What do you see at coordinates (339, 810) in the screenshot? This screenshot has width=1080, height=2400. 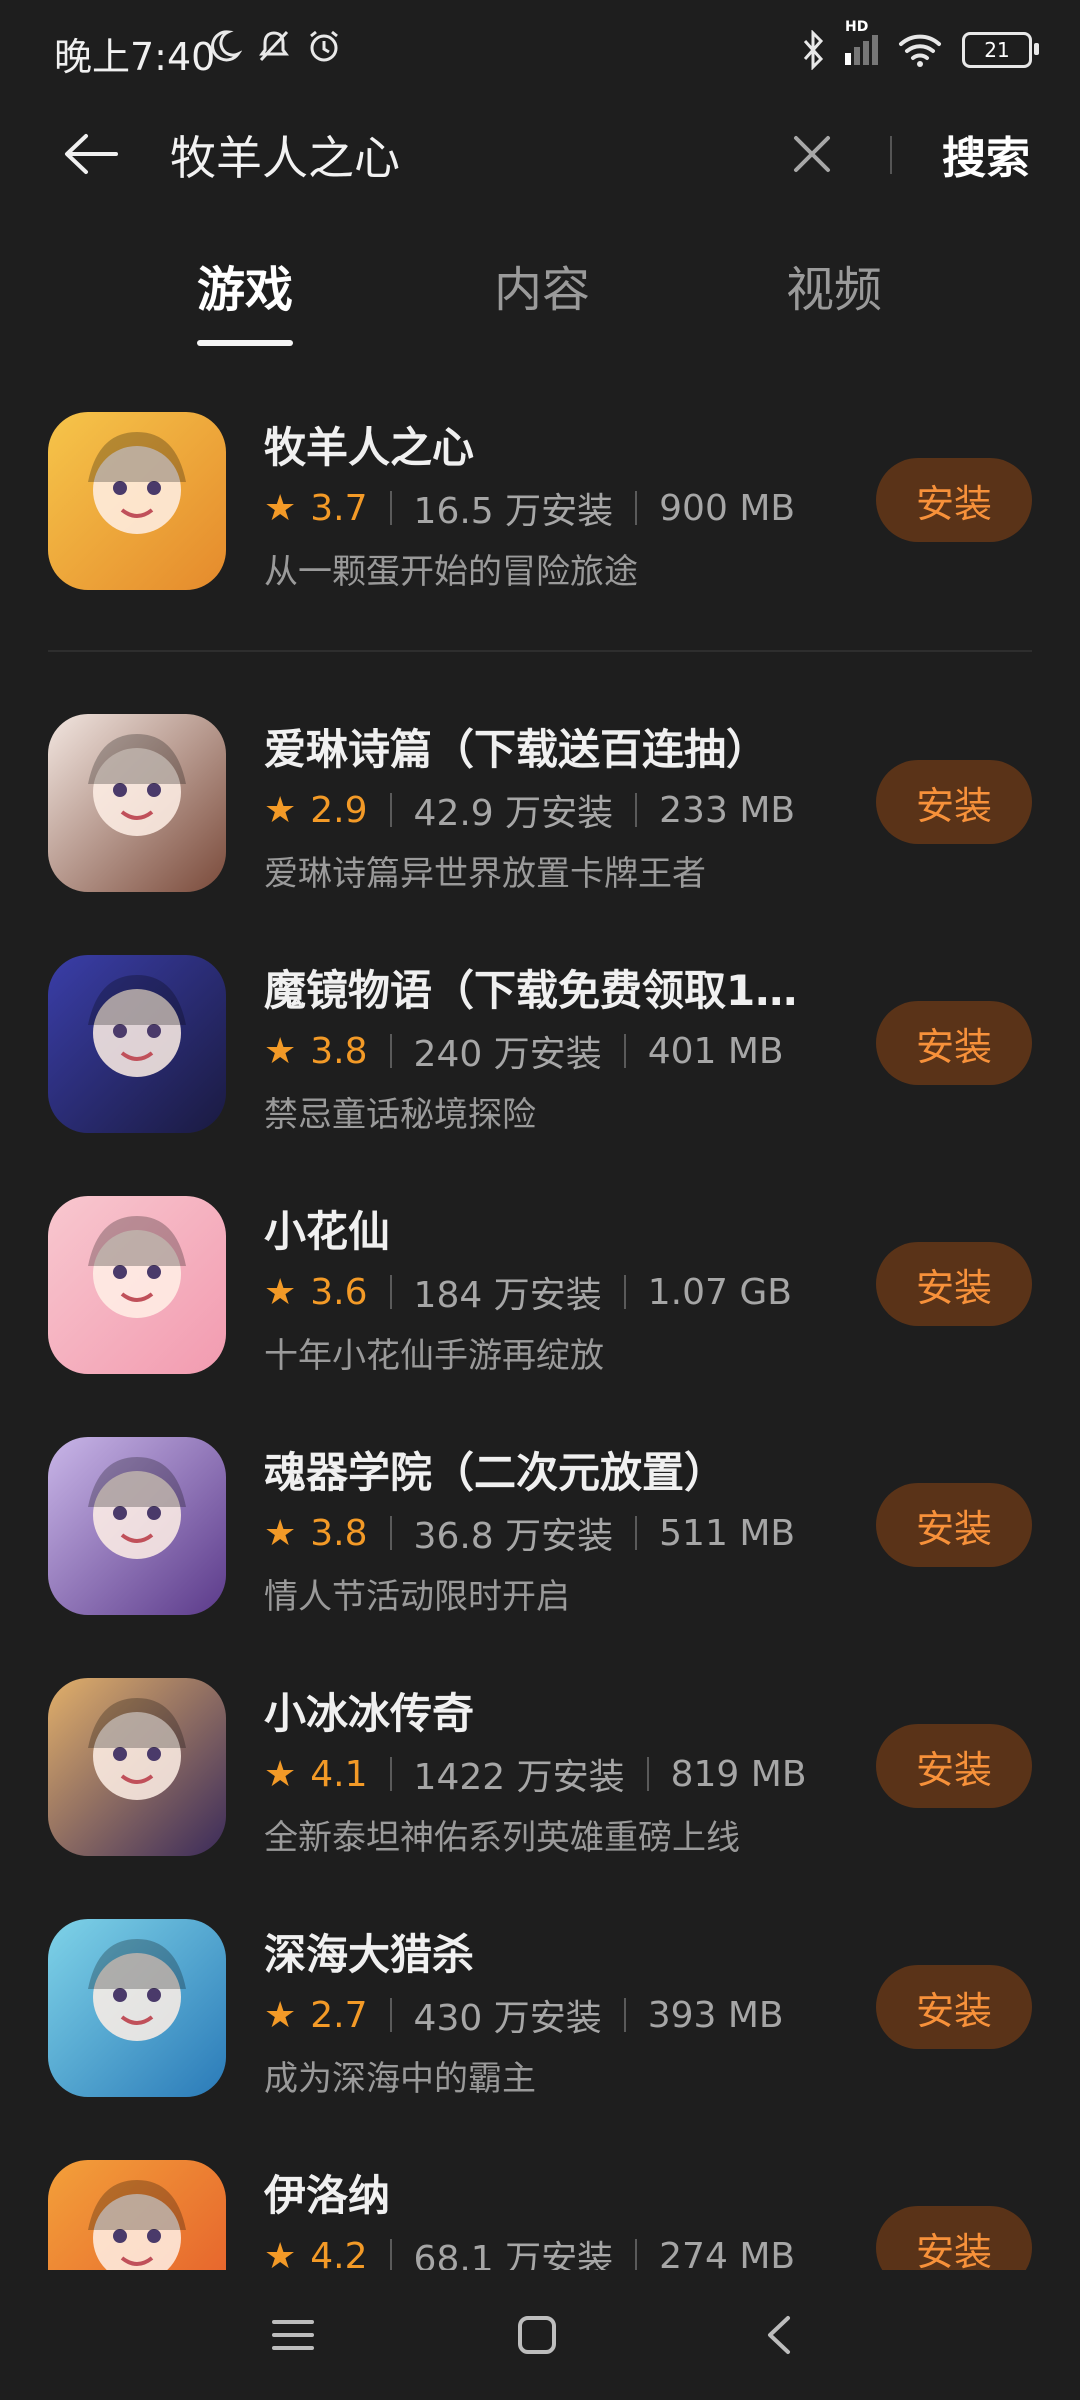 I see `app-rating: 2.9` at bounding box center [339, 810].